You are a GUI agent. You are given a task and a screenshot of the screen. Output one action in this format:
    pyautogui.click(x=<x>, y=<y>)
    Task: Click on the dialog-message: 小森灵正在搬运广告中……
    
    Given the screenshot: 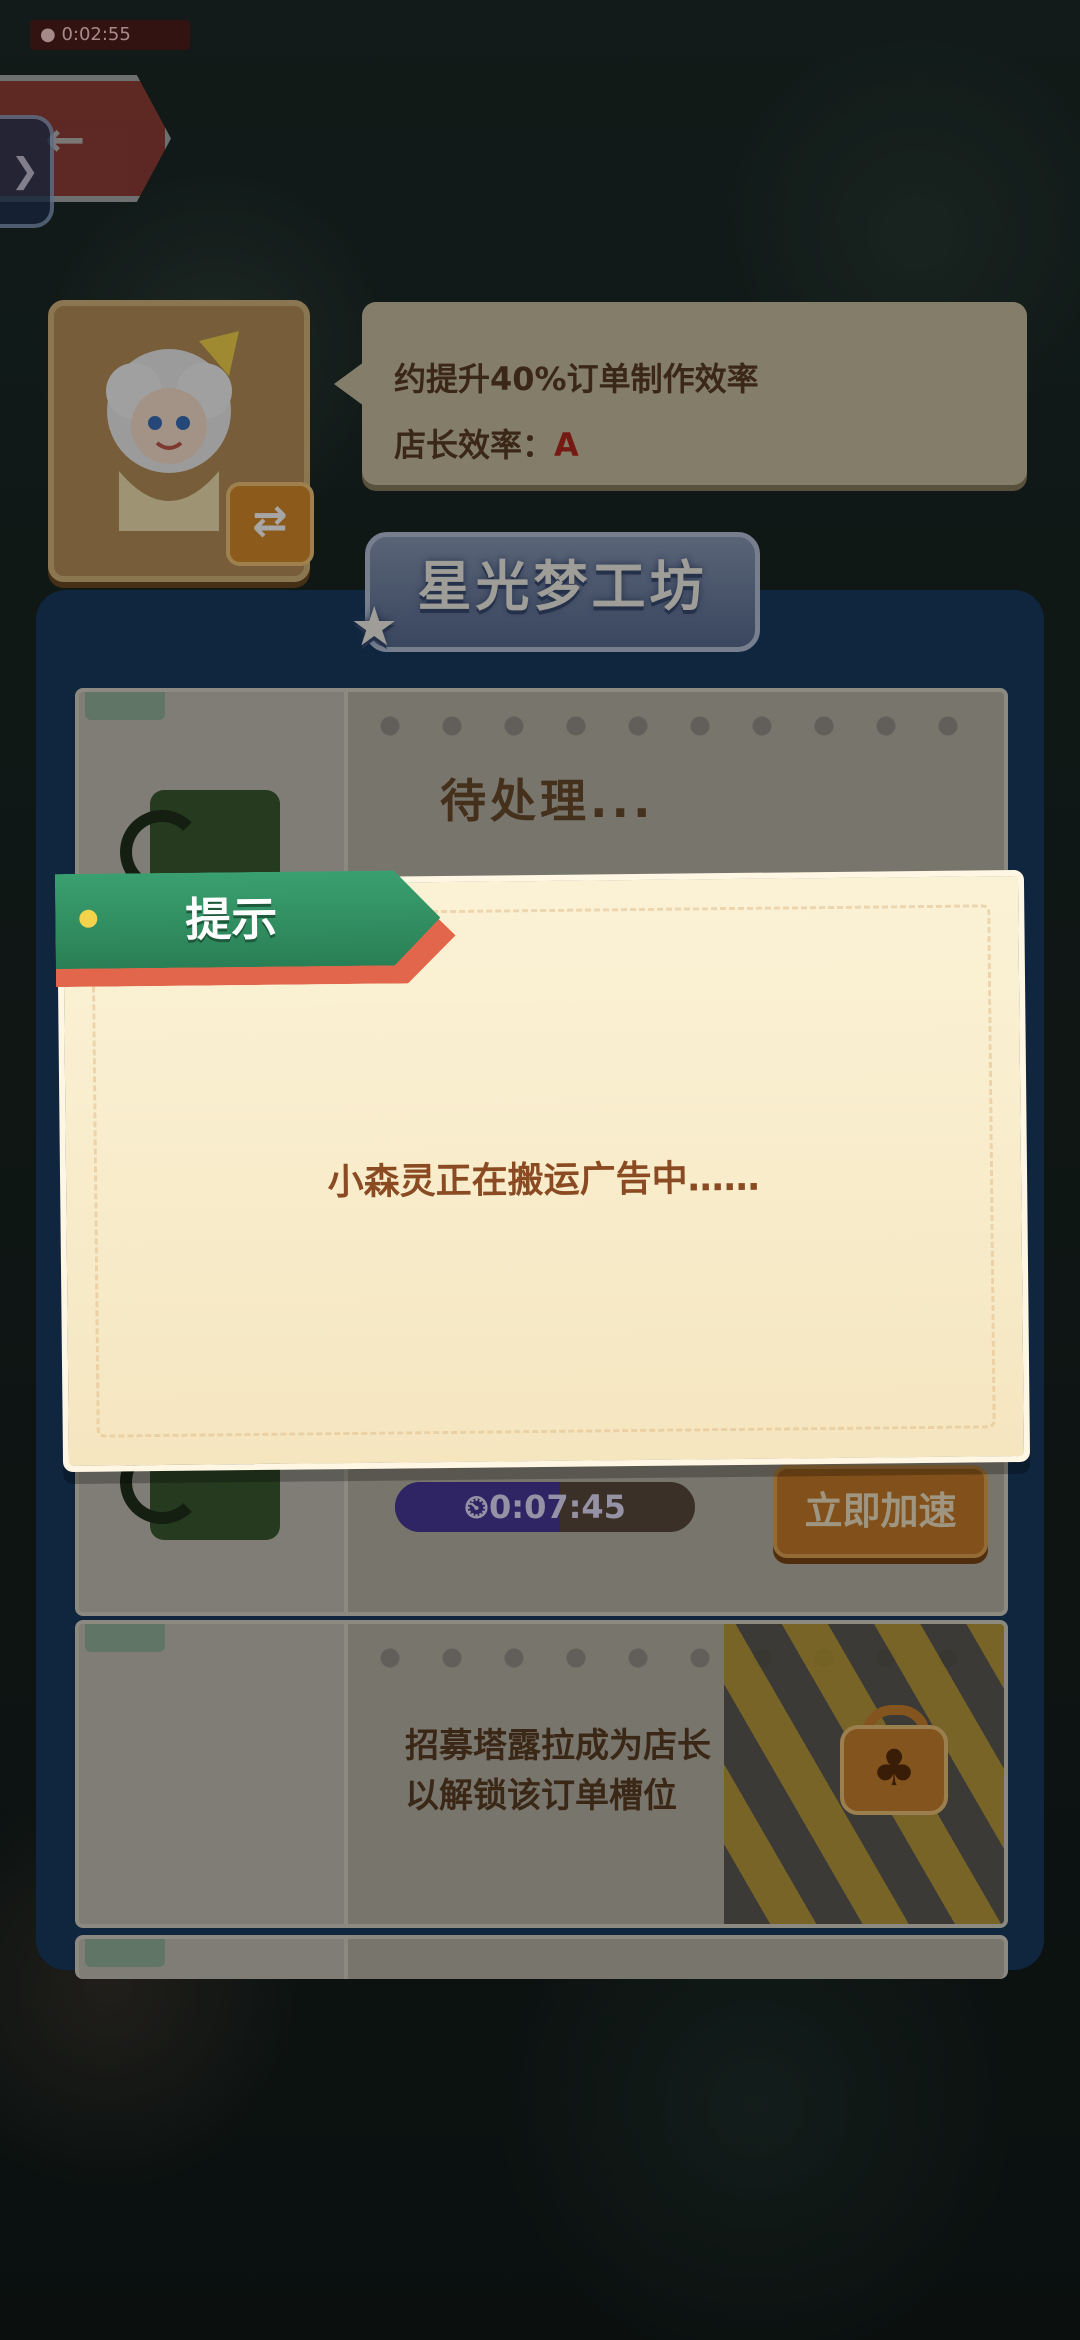 What is the action you would take?
    pyautogui.click(x=543, y=1180)
    